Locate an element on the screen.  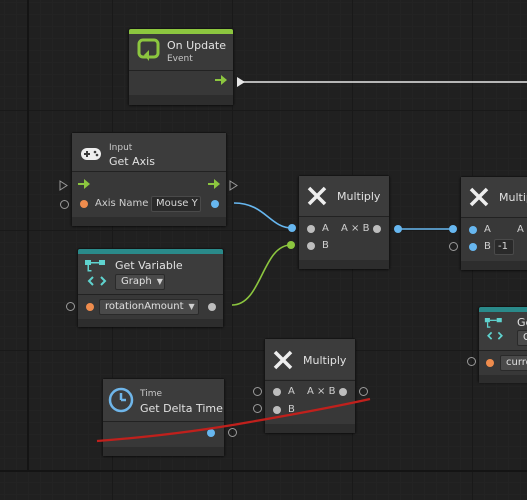
annotation-overlay is located at coordinates (233, 420).